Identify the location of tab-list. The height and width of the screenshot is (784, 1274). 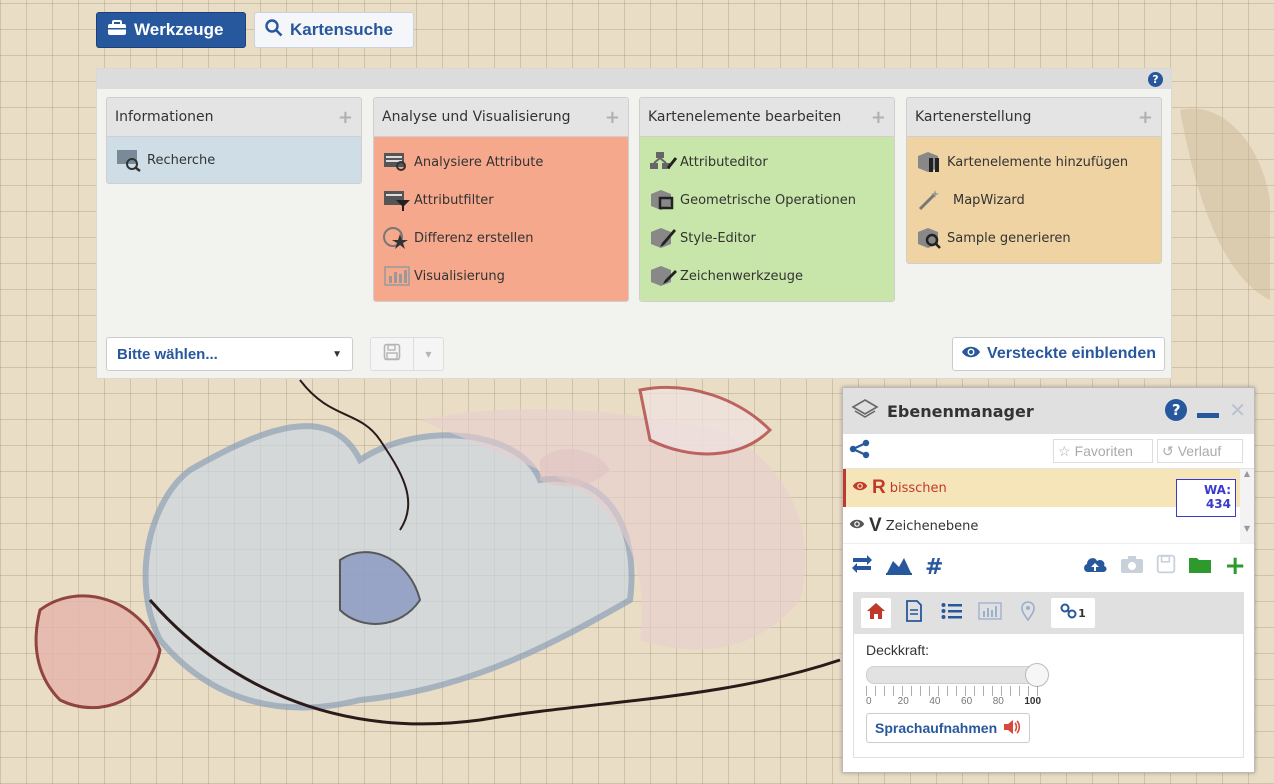
(952, 613).